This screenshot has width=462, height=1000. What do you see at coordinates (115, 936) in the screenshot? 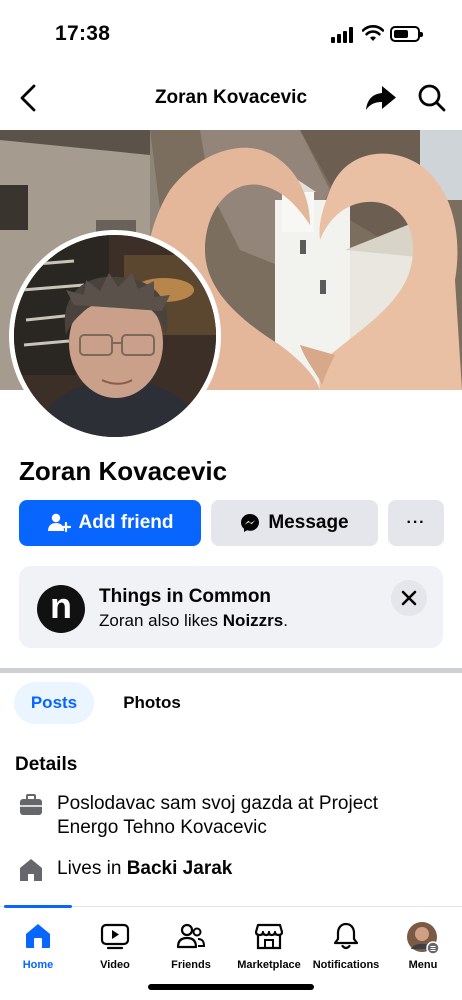
I see `video-icon` at bounding box center [115, 936].